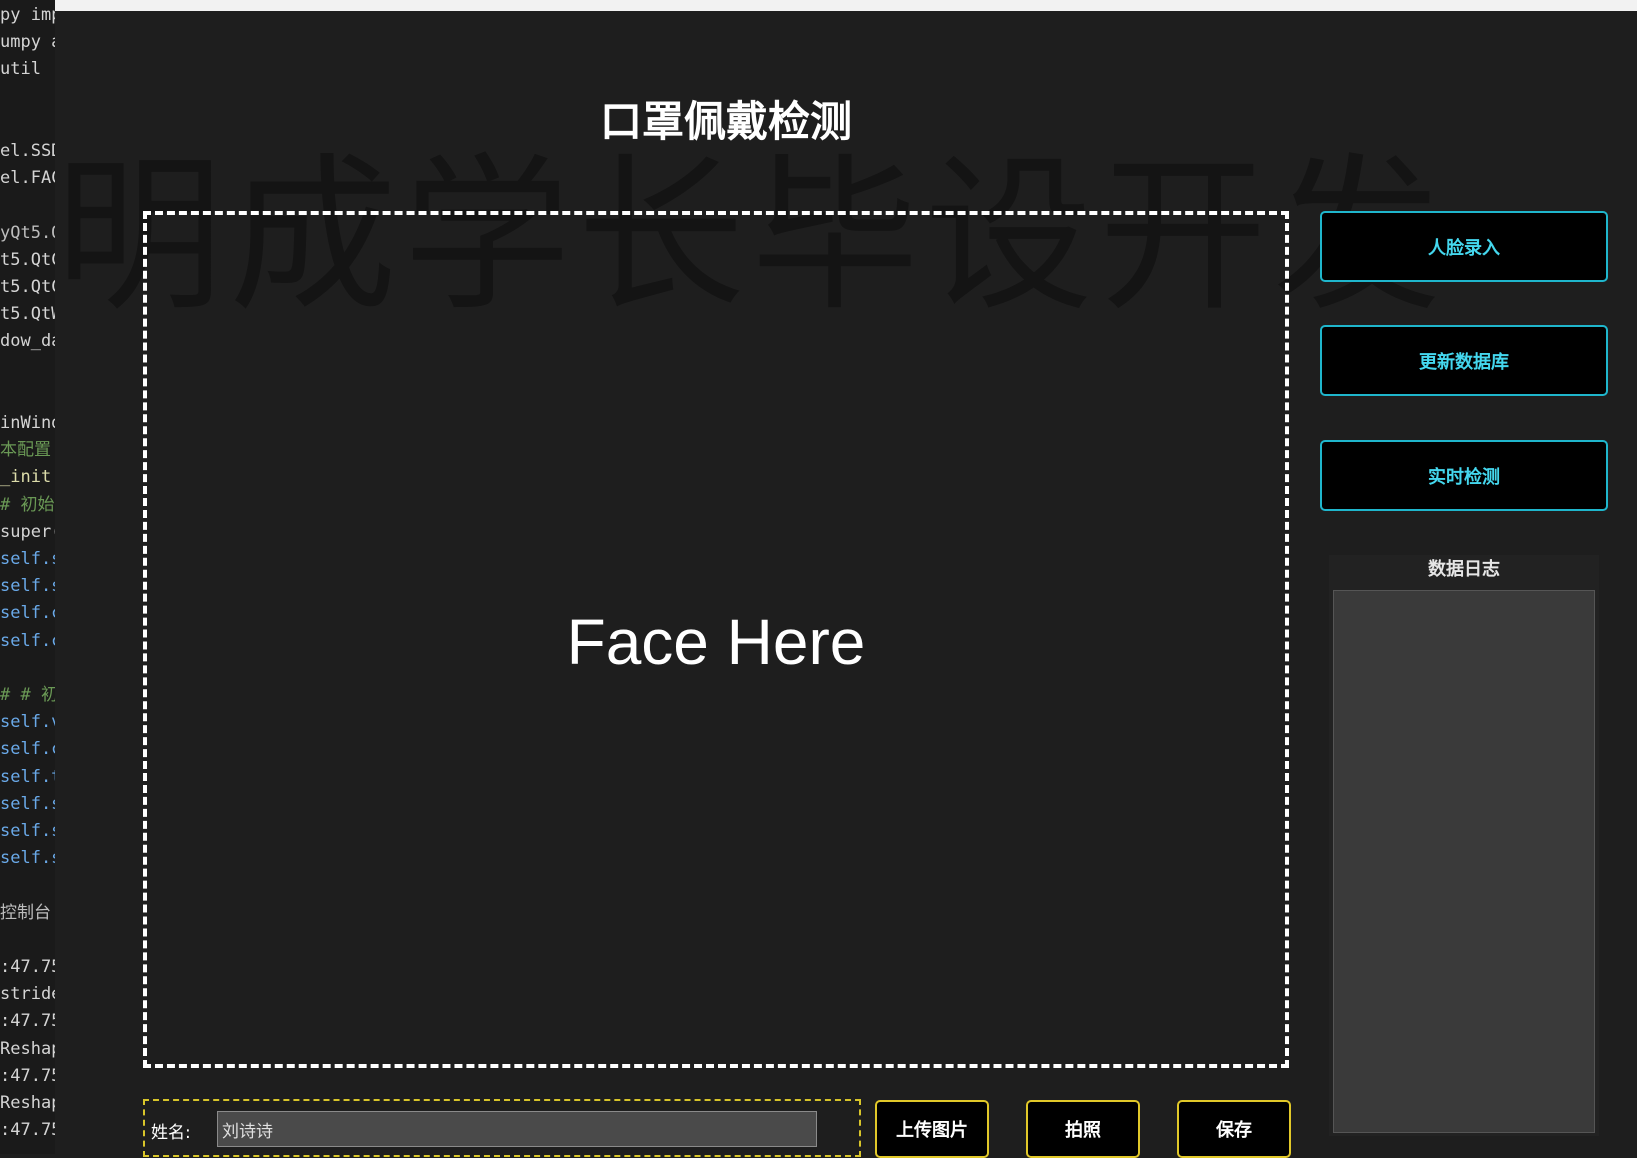 This screenshot has width=1637, height=1158. Describe the element at coordinates (1464, 475) in the screenshot. I see `realtime-detection-button: 实时检测` at that location.